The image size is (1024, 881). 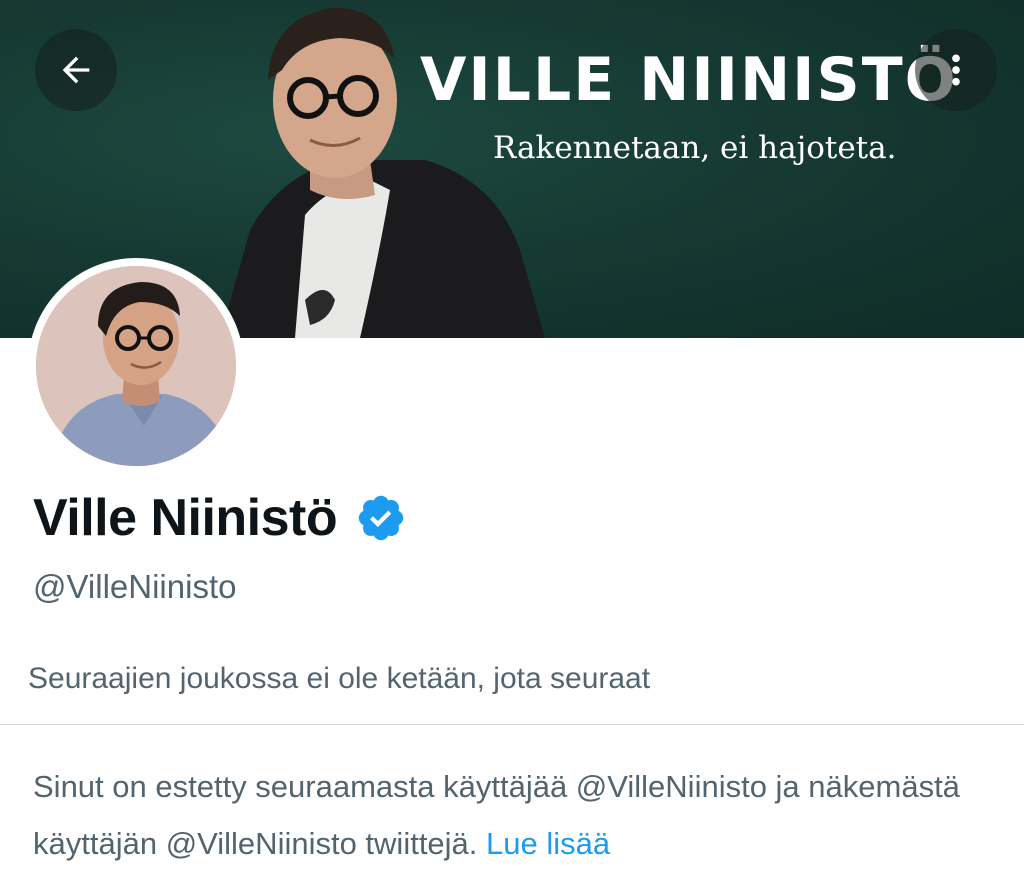 I want to click on arrow-left-icon, so click(x=76, y=70).